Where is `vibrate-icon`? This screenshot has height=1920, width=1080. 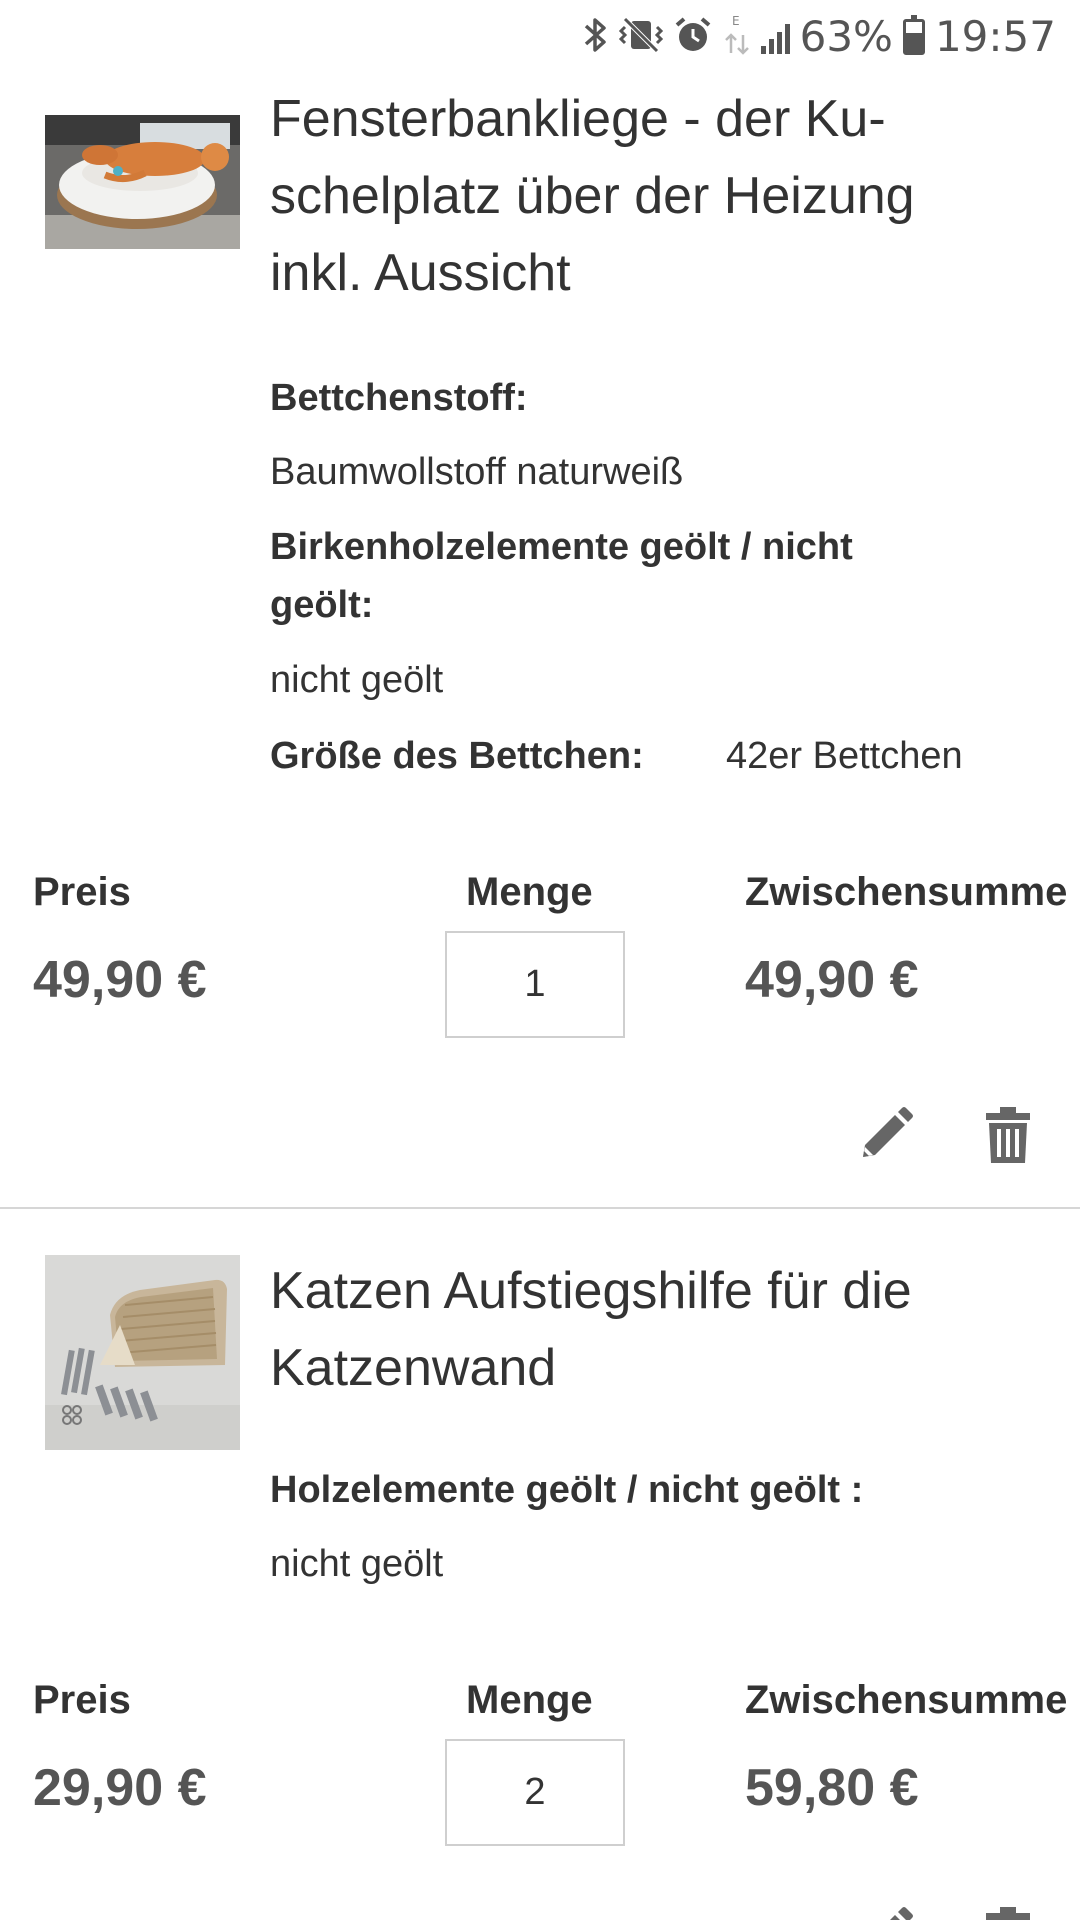 vibrate-icon is located at coordinates (640, 37).